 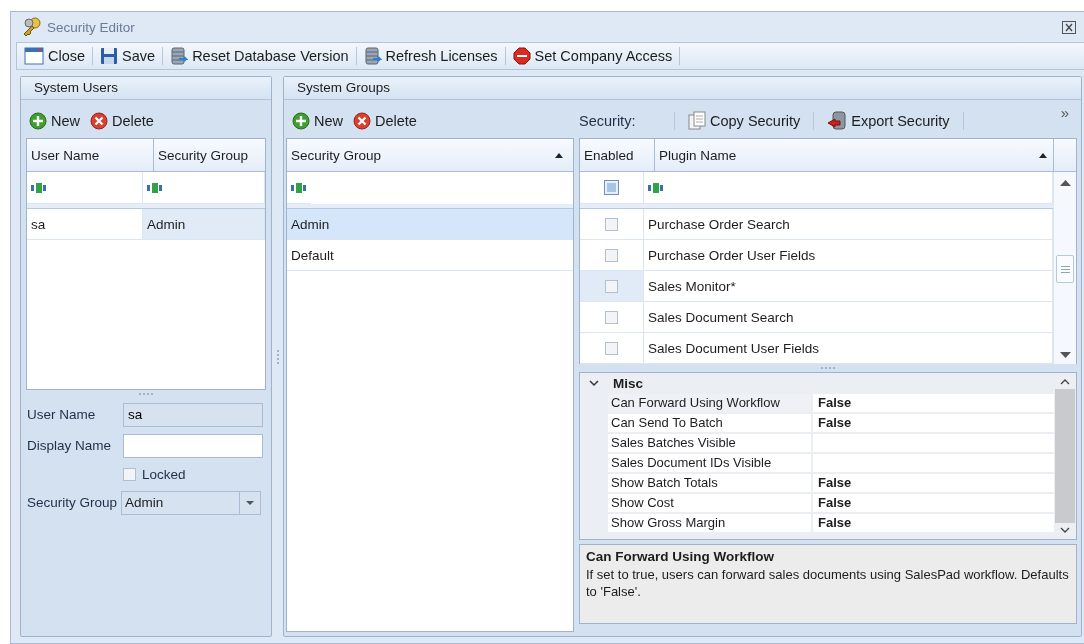 I want to click on property-name: Can Send To Batch, so click(x=710, y=423).